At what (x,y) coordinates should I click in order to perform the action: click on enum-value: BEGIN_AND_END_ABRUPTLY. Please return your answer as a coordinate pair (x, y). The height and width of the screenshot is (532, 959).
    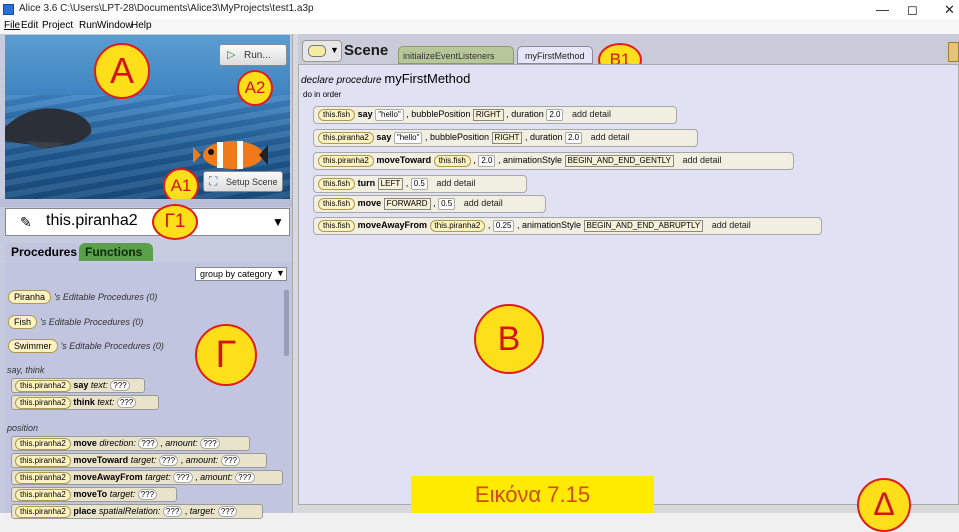
    Looking at the image, I should click on (643, 226).